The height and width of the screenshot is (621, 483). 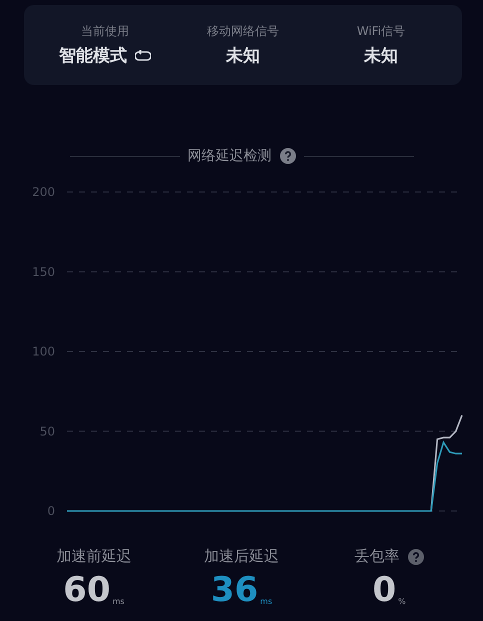 I want to click on stat-label: 丢包率, so click(x=377, y=556).